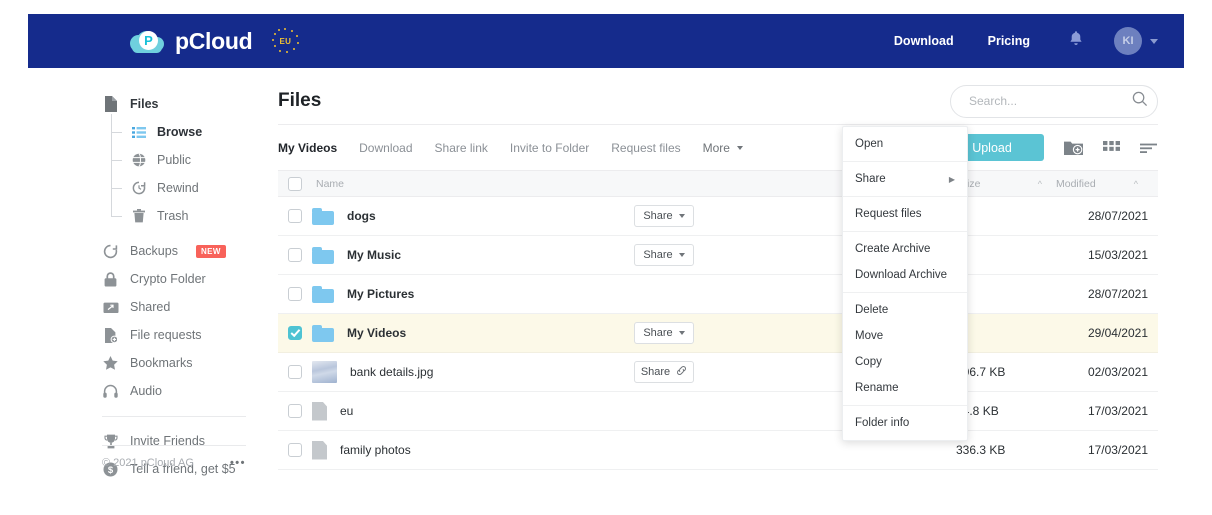 Image resolution: width=1212 pixels, height=515 pixels. What do you see at coordinates (210, 251) in the screenshot?
I see `status-badge: NEW` at bounding box center [210, 251].